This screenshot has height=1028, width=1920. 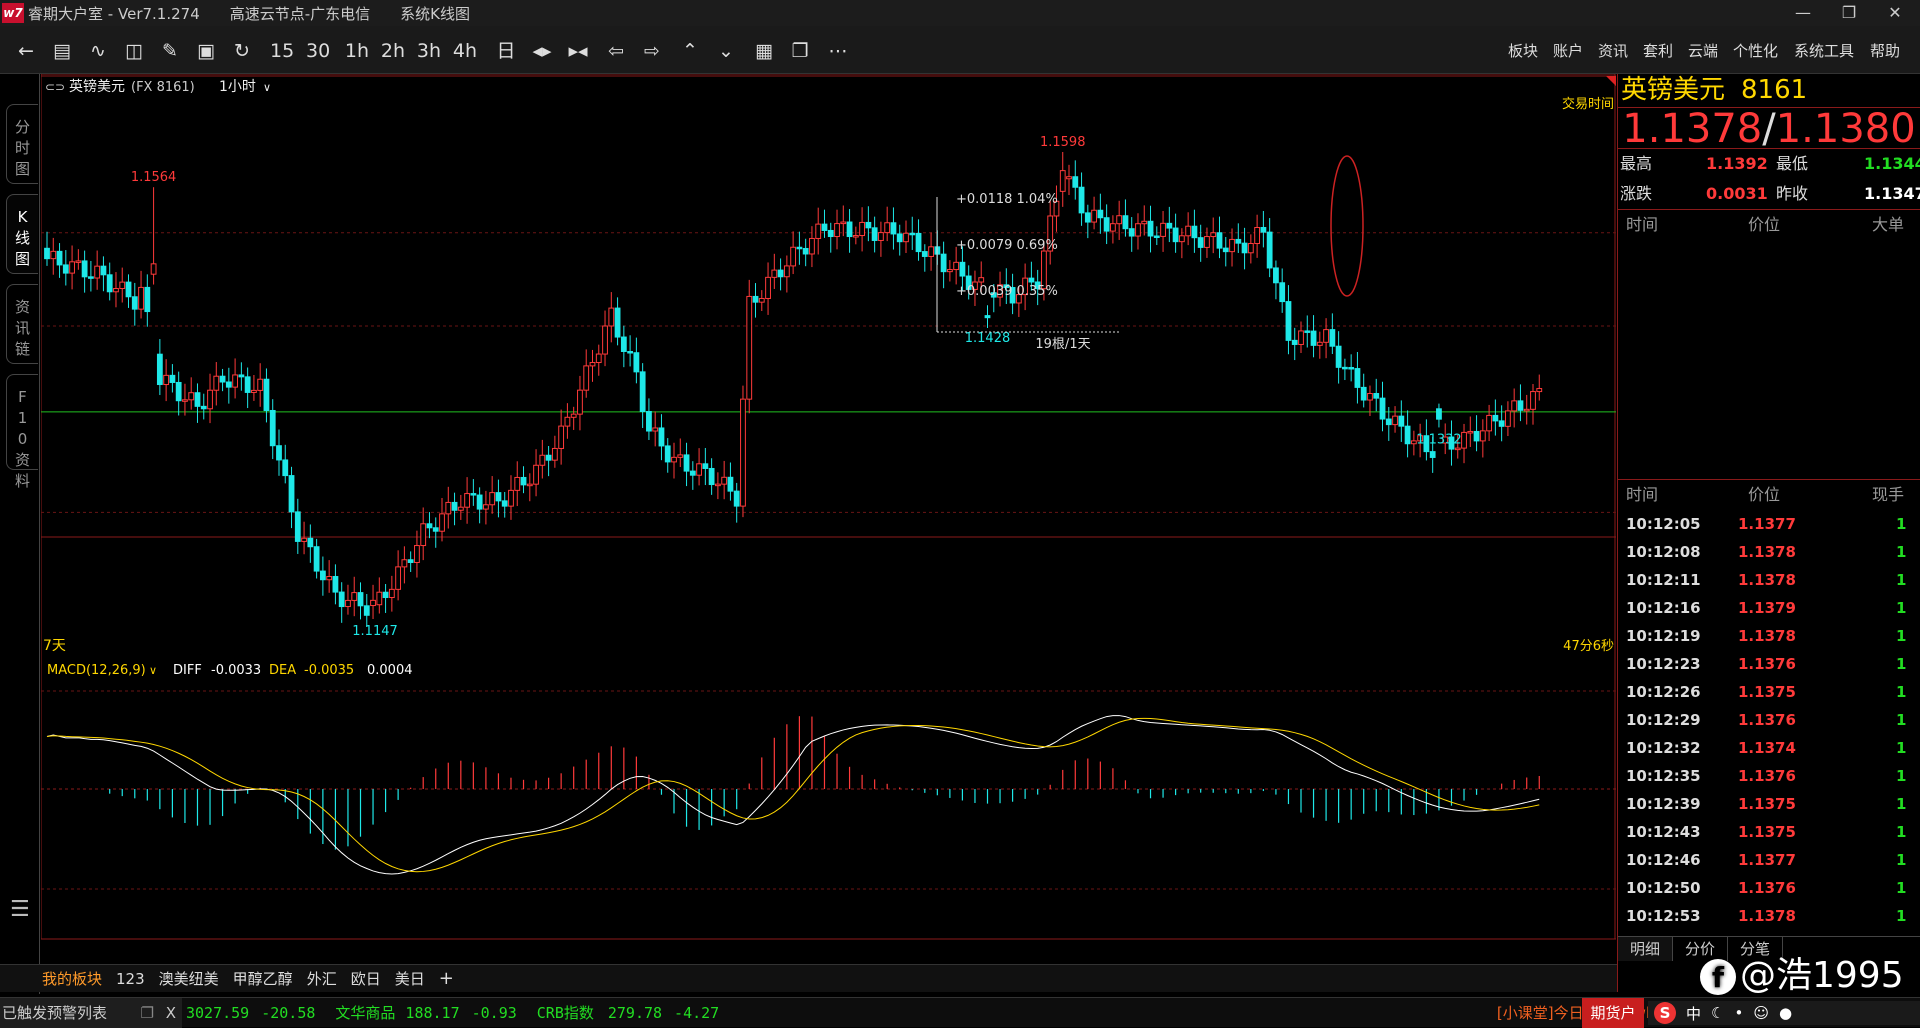 I want to click on tick-volume: 1, so click(x=1901, y=832).